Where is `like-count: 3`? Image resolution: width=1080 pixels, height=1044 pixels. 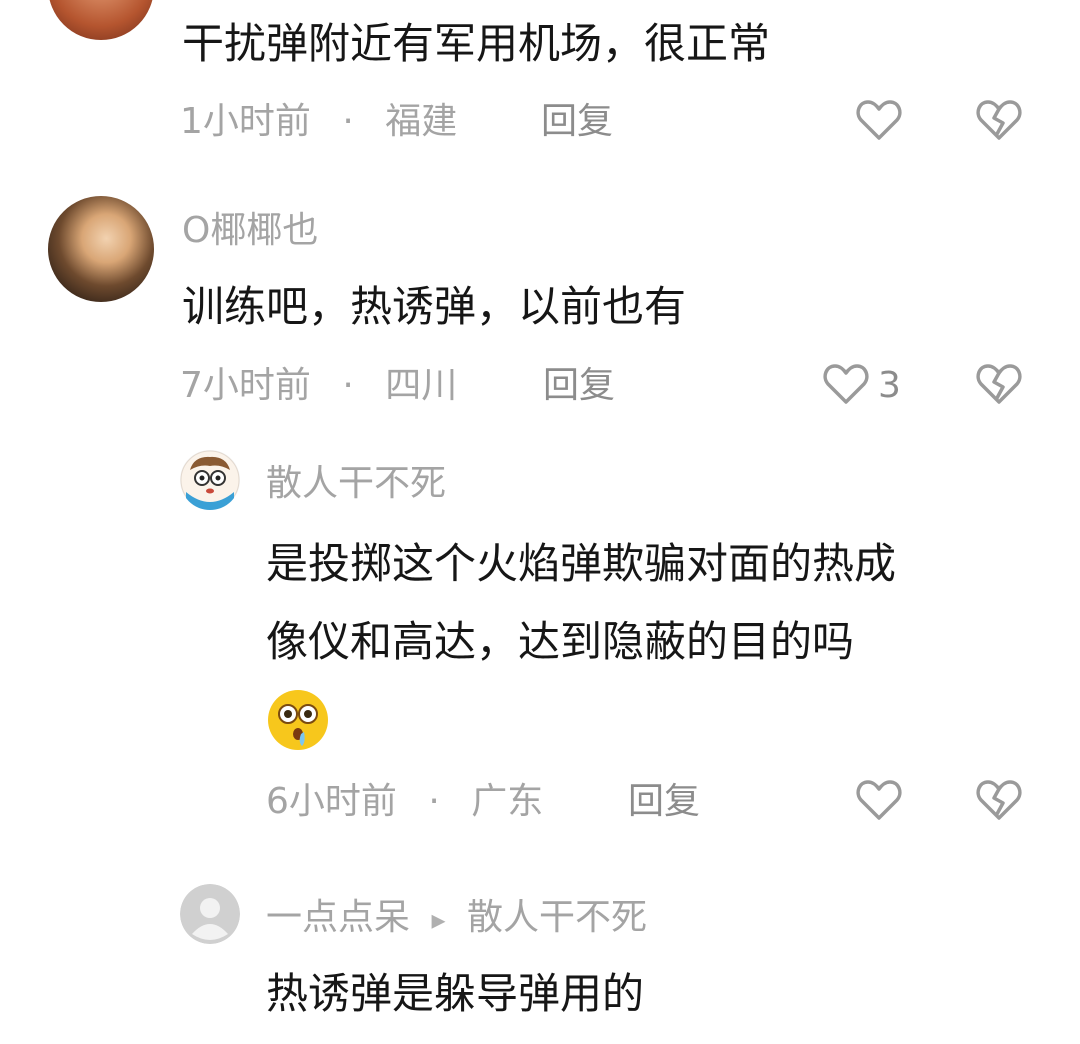 like-count: 3 is located at coordinates (889, 385).